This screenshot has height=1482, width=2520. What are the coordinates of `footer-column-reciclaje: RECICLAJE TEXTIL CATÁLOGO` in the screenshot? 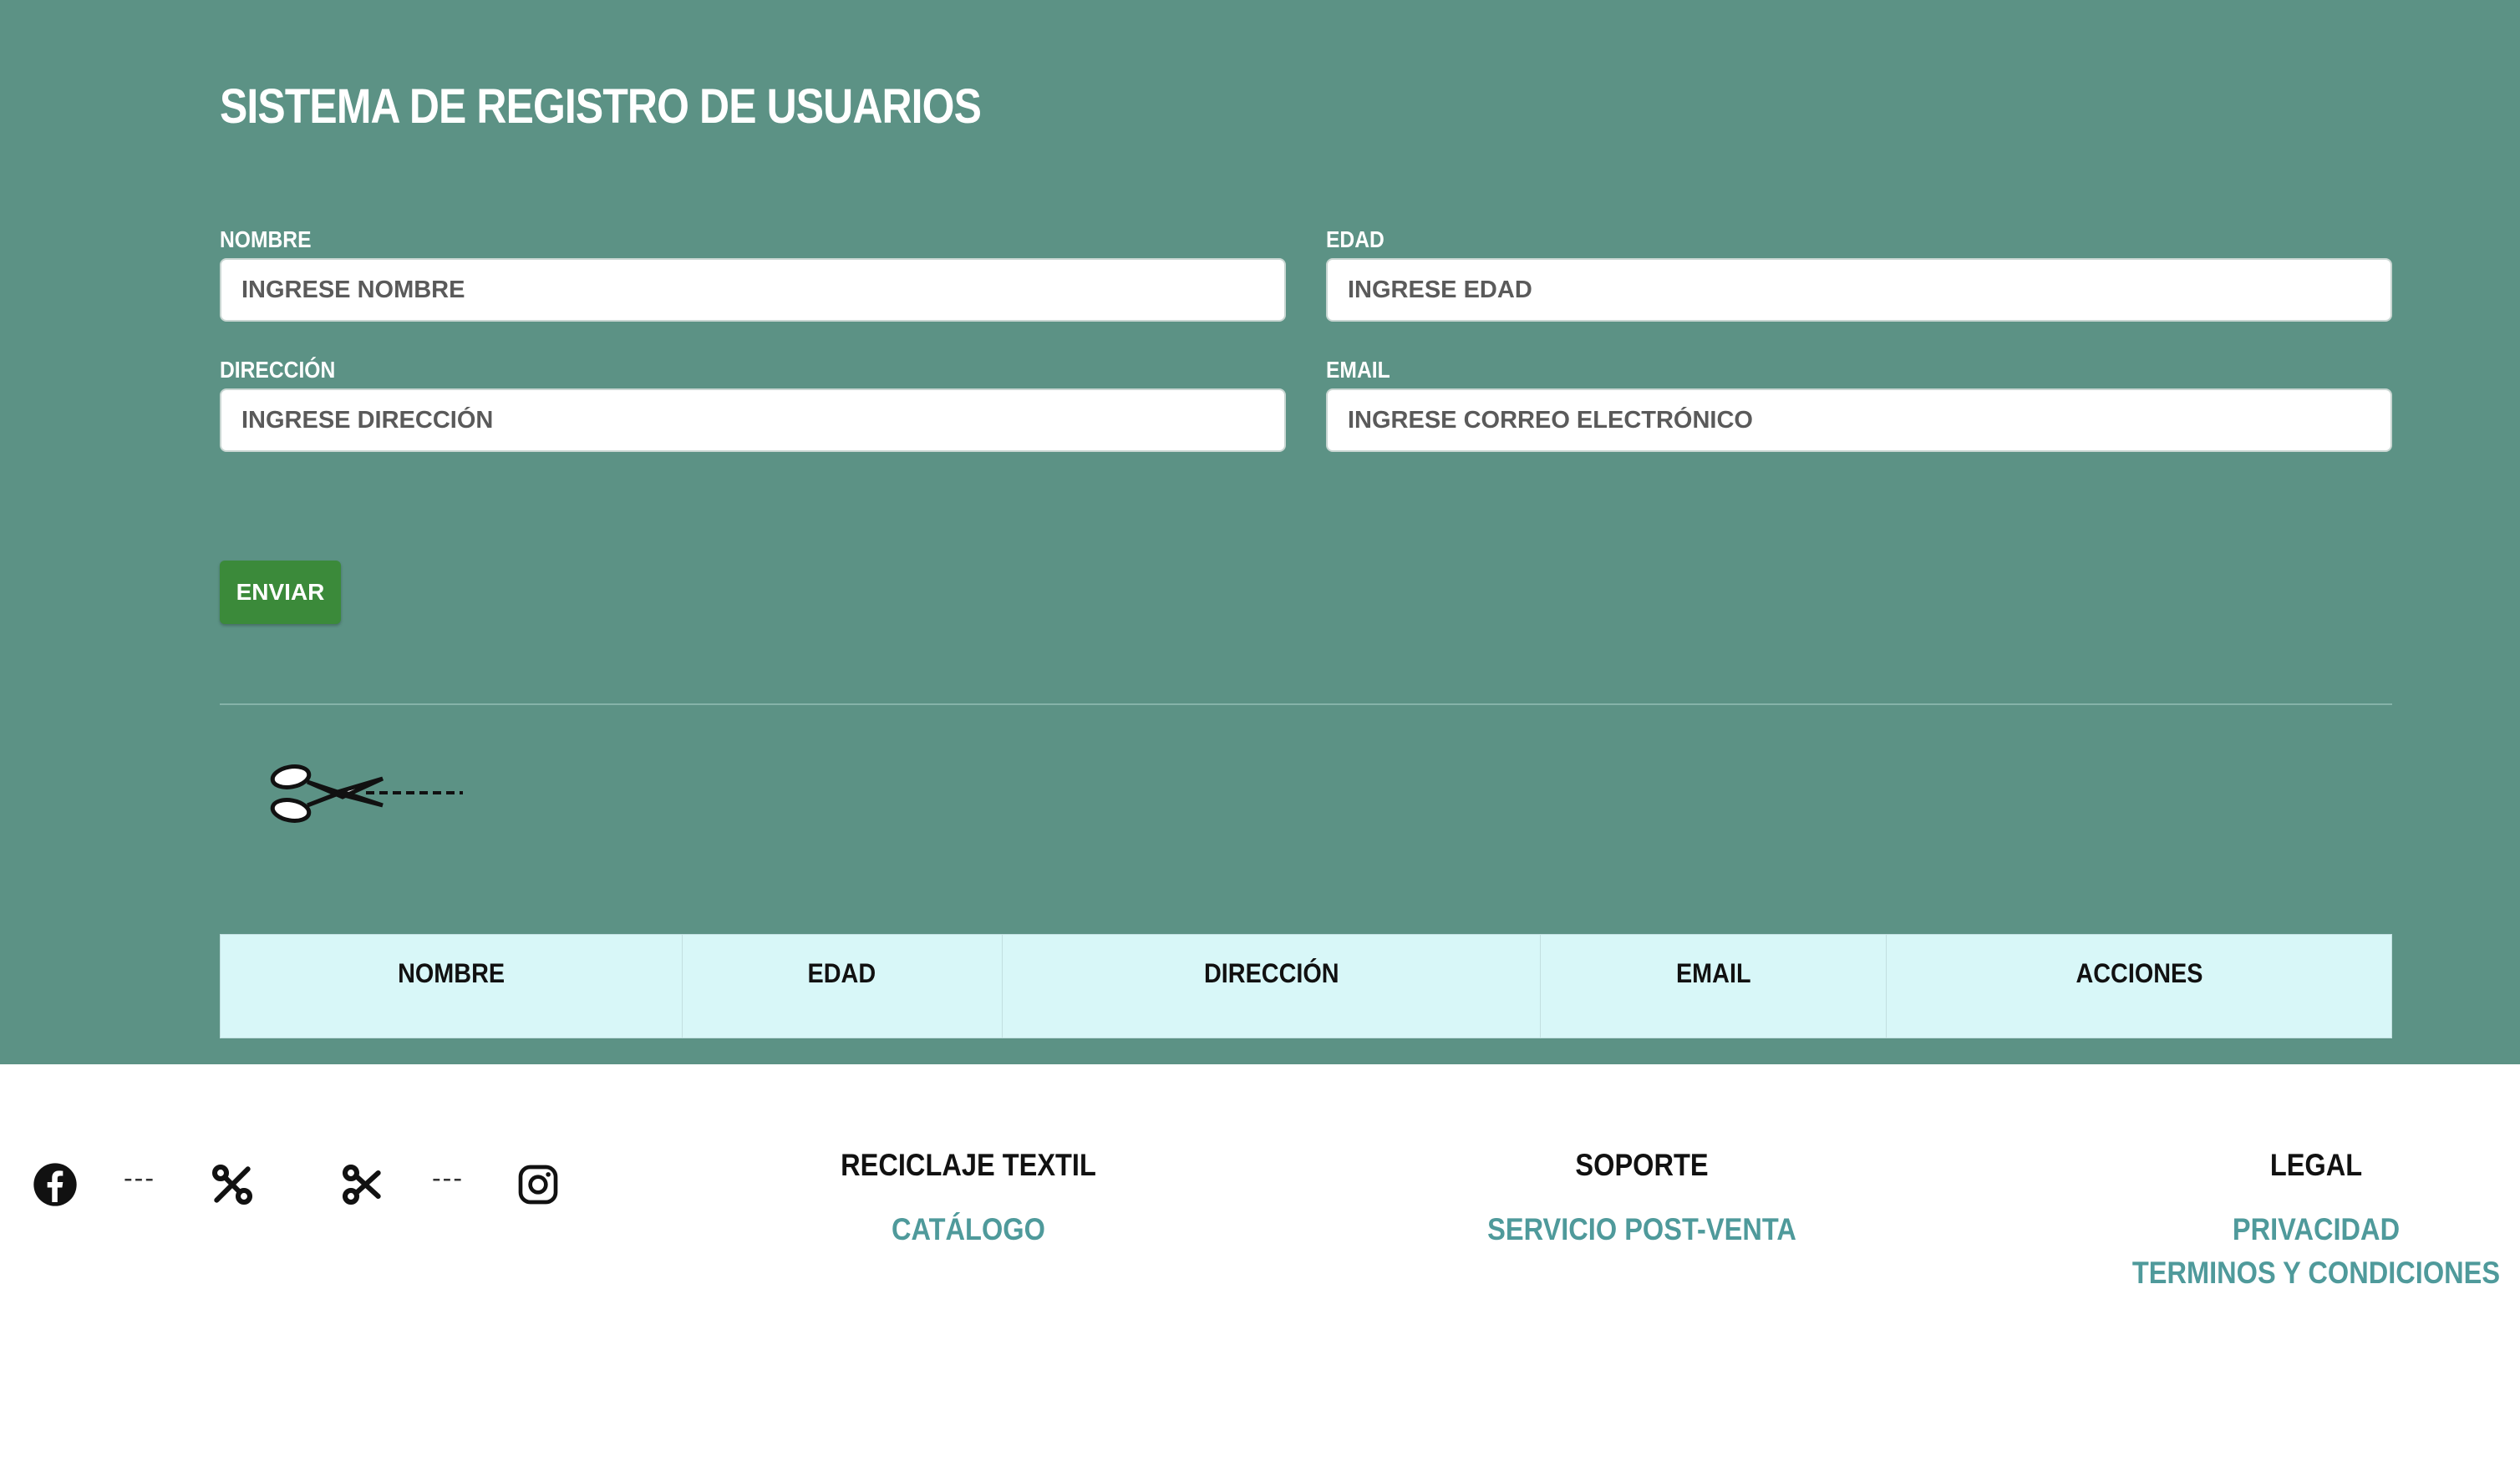 It's located at (968, 1199).